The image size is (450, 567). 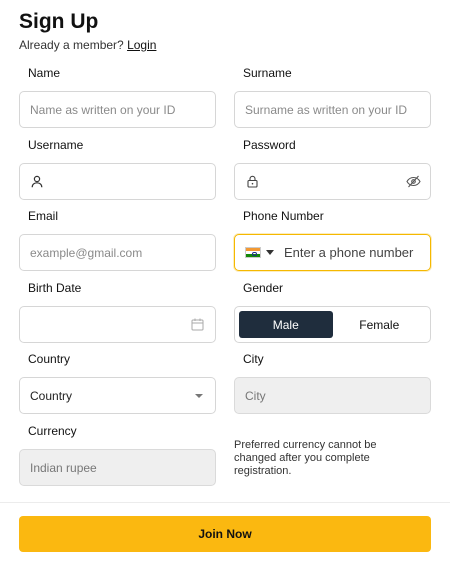 I want to click on surname-placeholder: Surname as written on your ID, so click(x=326, y=109).